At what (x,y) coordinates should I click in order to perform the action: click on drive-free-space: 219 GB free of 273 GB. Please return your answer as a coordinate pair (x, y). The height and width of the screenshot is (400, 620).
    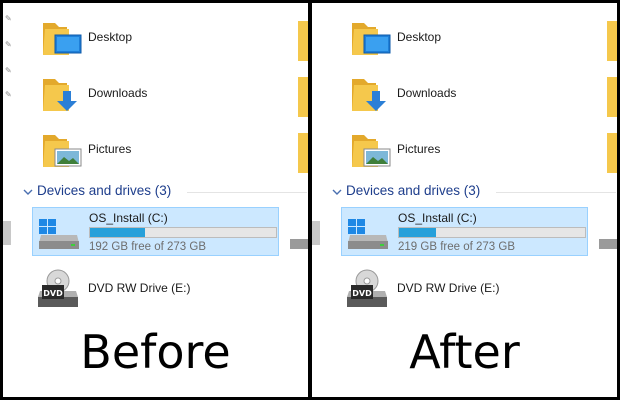
    Looking at the image, I should click on (456, 247).